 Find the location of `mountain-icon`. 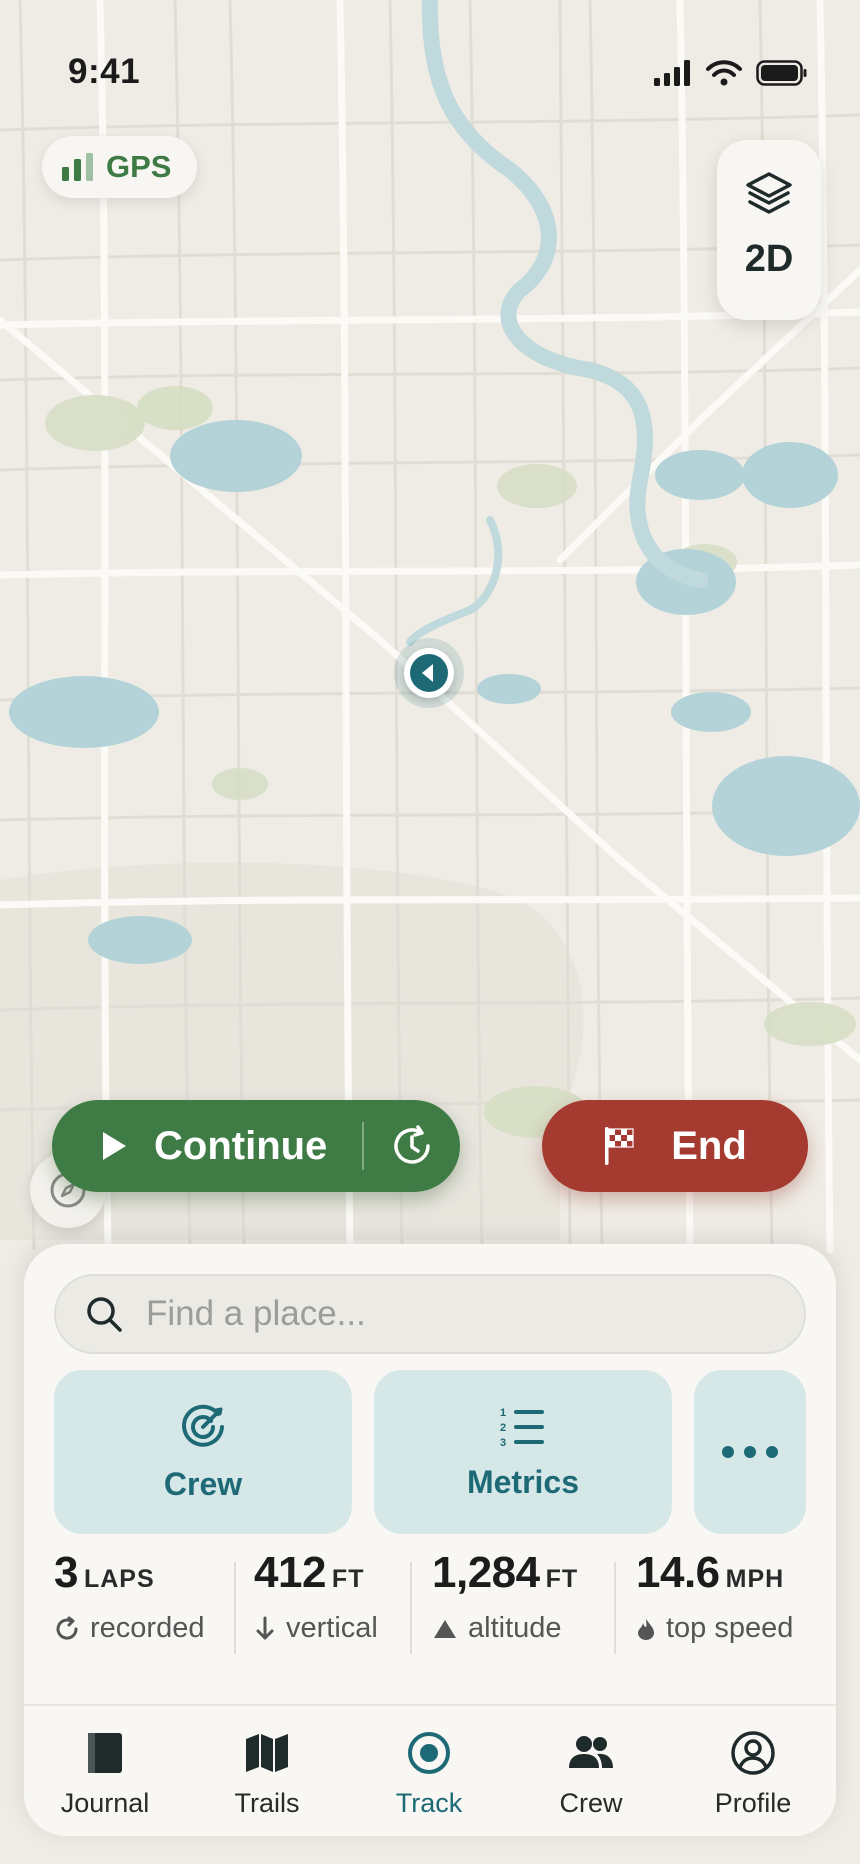

mountain-icon is located at coordinates (445, 1628).